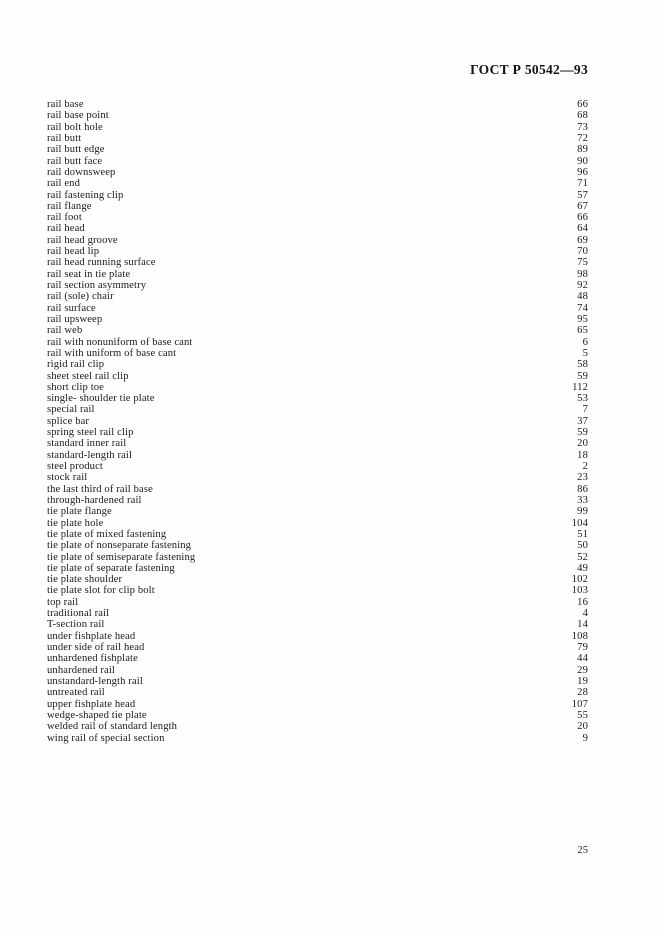 This screenshot has height=936, width=661. Describe the element at coordinates (317, 149) in the screenshot. I see `index-entry: rail butt edge 89` at that location.